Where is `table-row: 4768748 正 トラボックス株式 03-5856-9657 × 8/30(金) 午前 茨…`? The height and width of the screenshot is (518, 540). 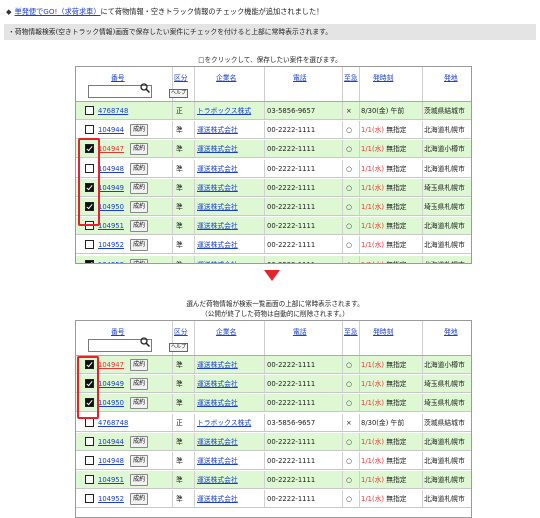 table-row: 4768748 正 トラボックス株式 03-5856-9657 × 8/30(金) 午前 茨… is located at coordinates (273, 111).